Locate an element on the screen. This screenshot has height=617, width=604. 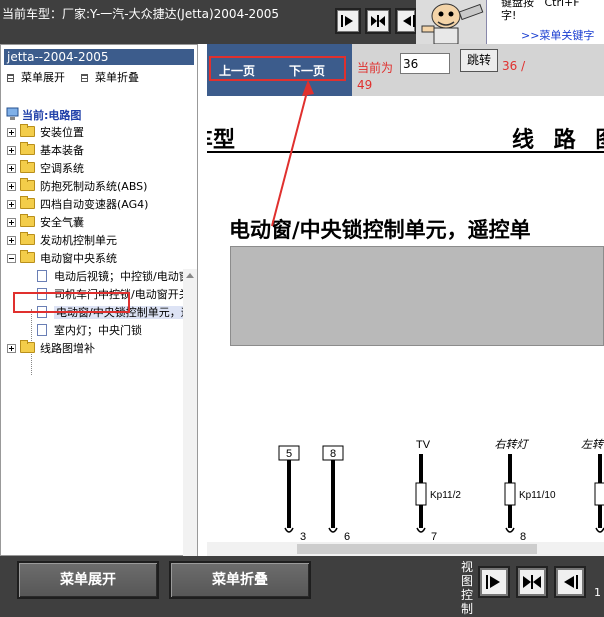
page-total: 36 / is located at coordinates (514, 66).